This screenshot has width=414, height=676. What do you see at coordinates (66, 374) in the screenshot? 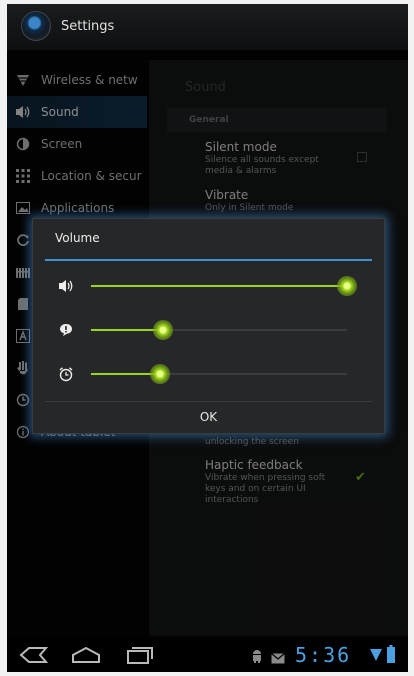
I see `alarm-clock-icon` at bounding box center [66, 374].